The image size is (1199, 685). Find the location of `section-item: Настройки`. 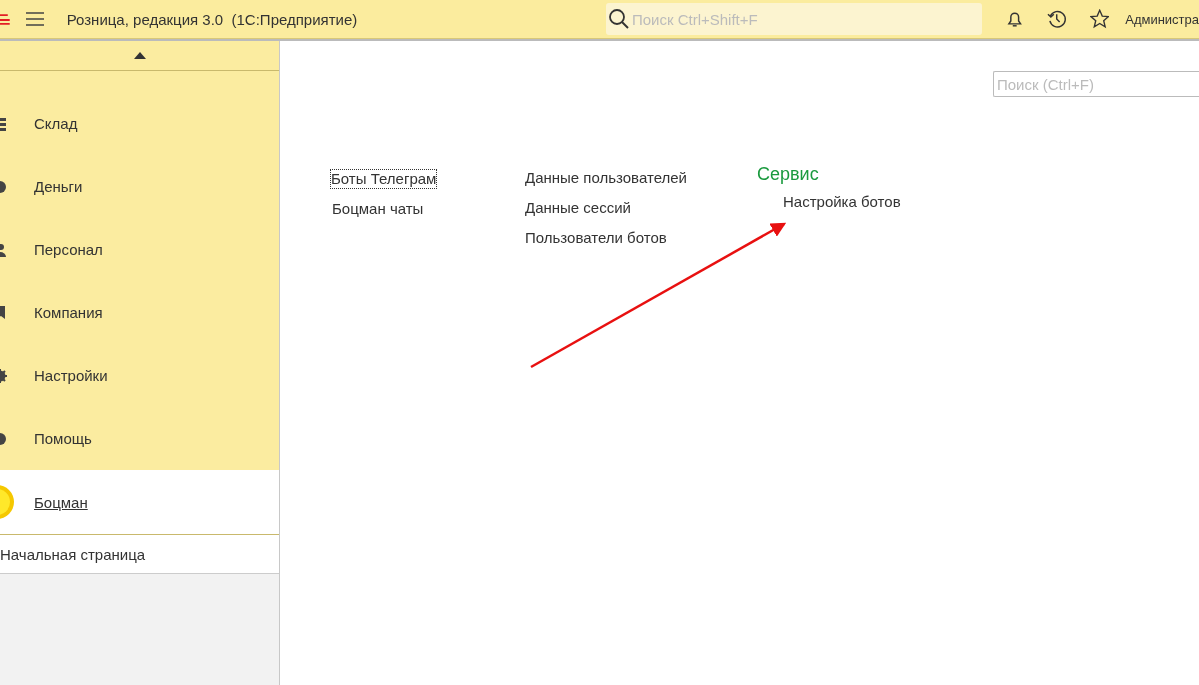

section-item: Настройки is located at coordinates (139, 375).